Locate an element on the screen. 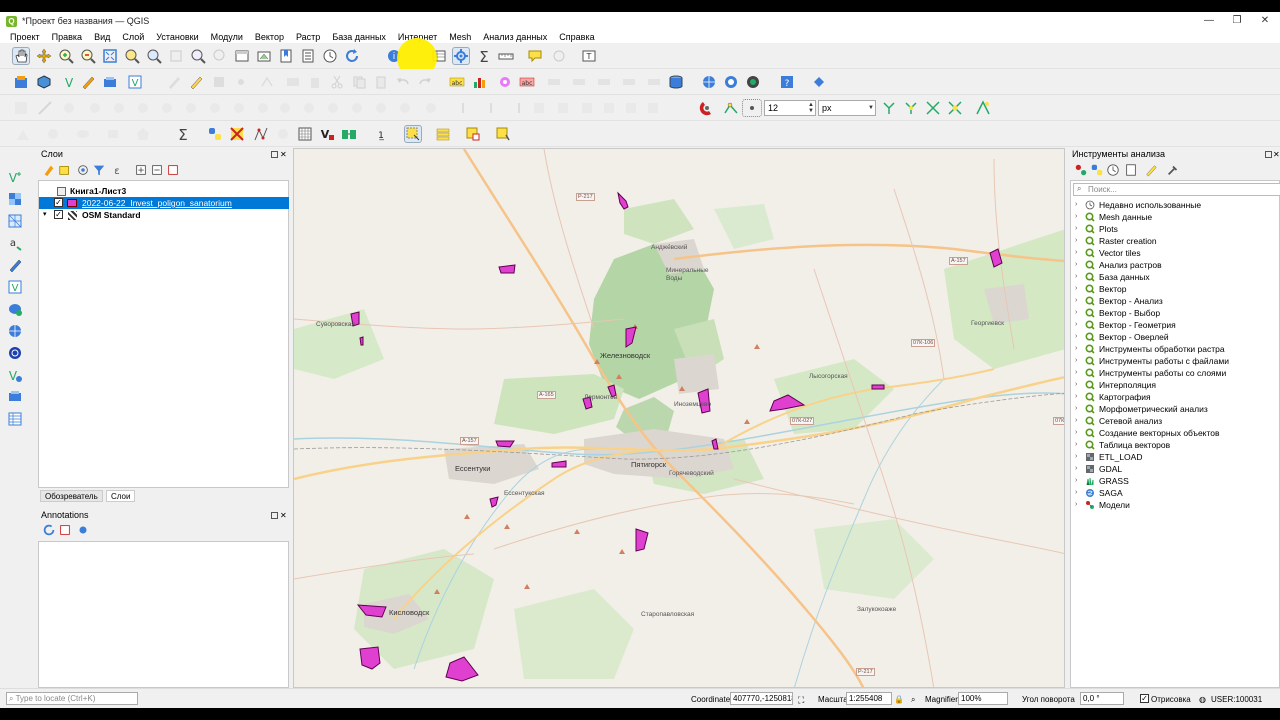 The width and height of the screenshot is (1280, 720). new-geopackage-layer-icon is located at coordinates (44, 82).